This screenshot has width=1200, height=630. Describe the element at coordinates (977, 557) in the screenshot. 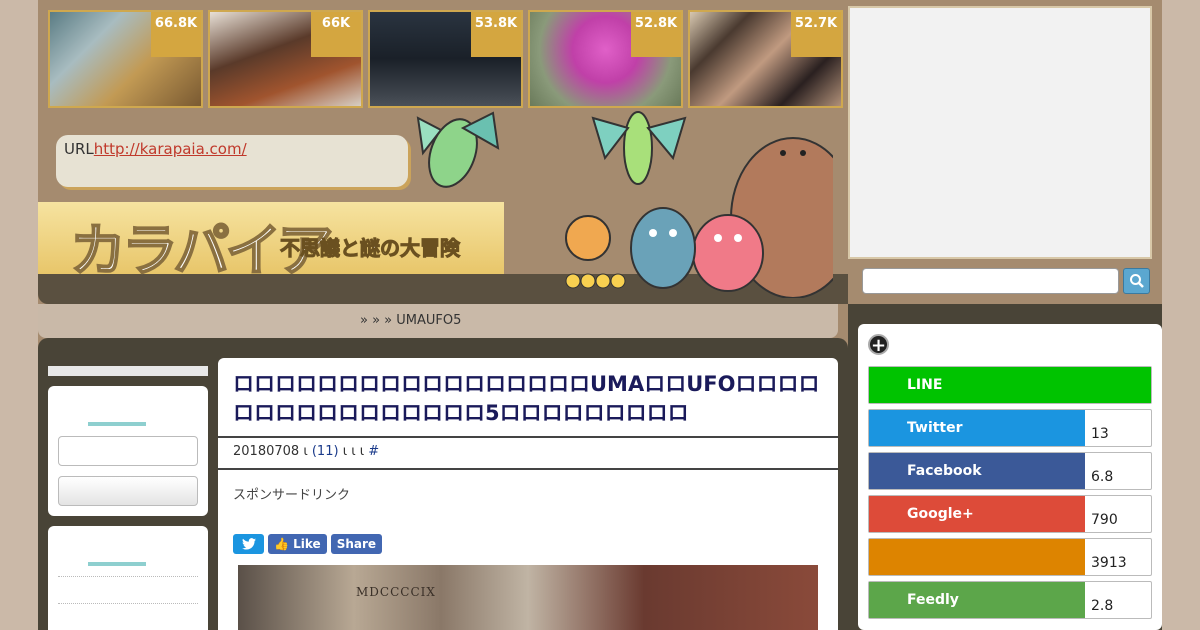

I see `share-hatena-label` at that location.